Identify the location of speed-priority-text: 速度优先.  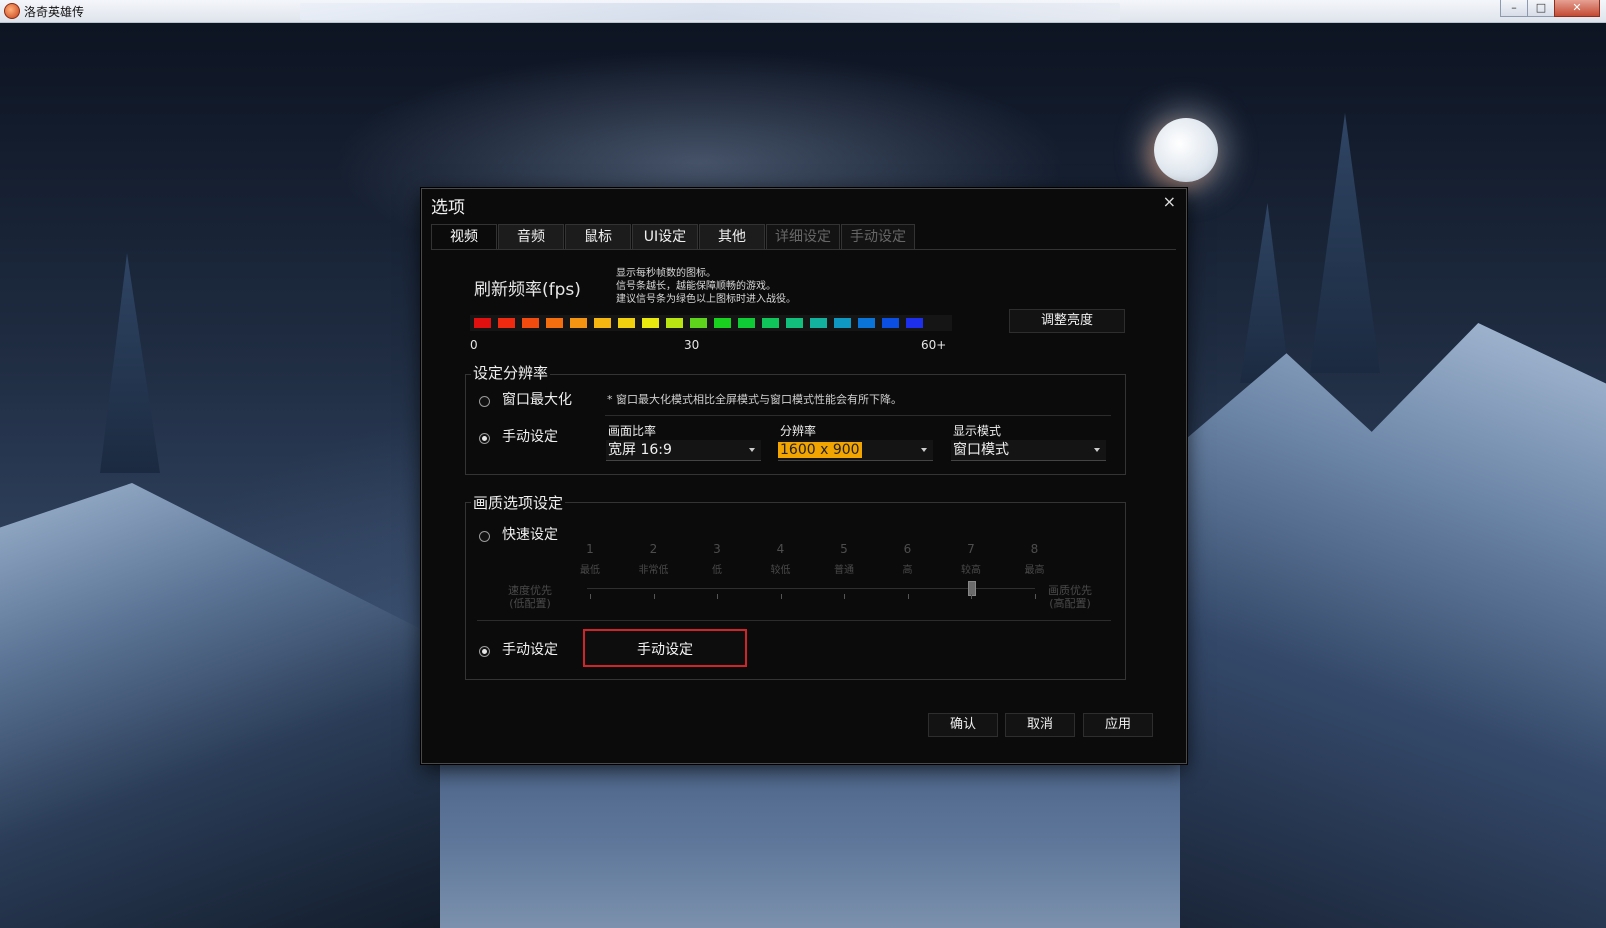
(530, 590).